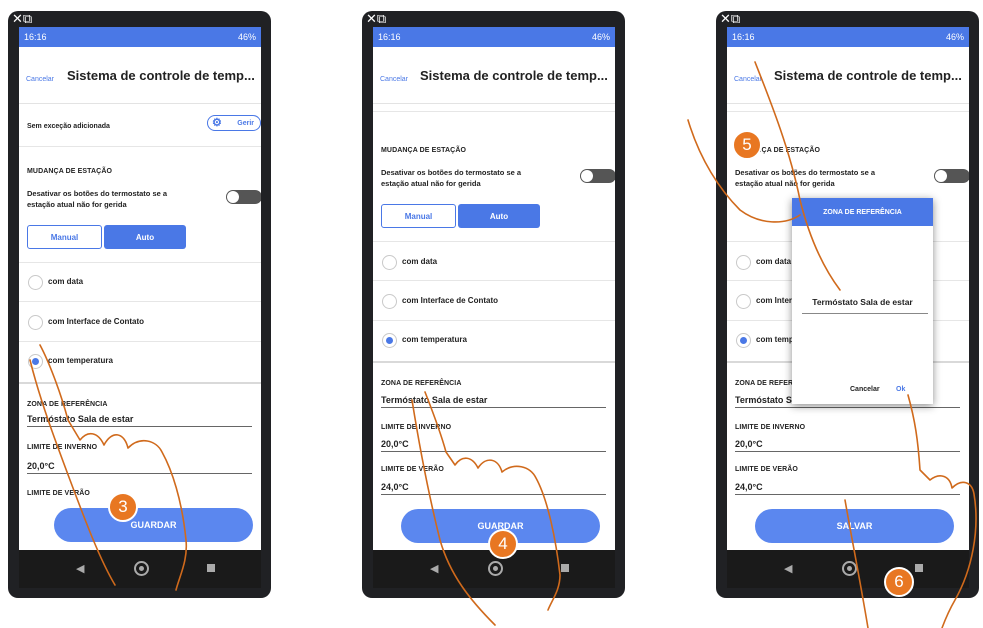 The height and width of the screenshot is (628, 983). Describe the element at coordinates (72, 472) in the screenshot. I see `hand-illustration-1b` at that location.